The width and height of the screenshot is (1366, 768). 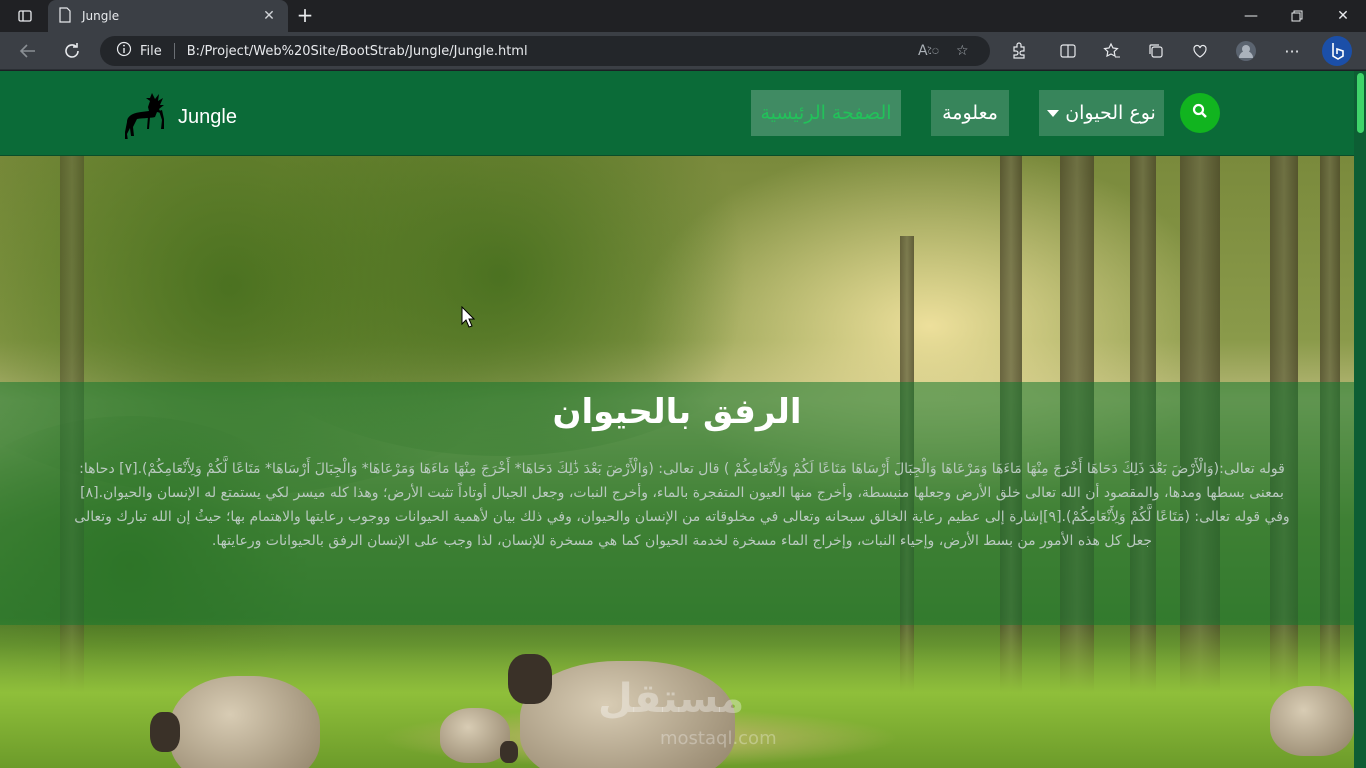 What do you see at coordinates (151, 51) in the screenshot?
I see `file-label: File` at bounding box center [151, 51].